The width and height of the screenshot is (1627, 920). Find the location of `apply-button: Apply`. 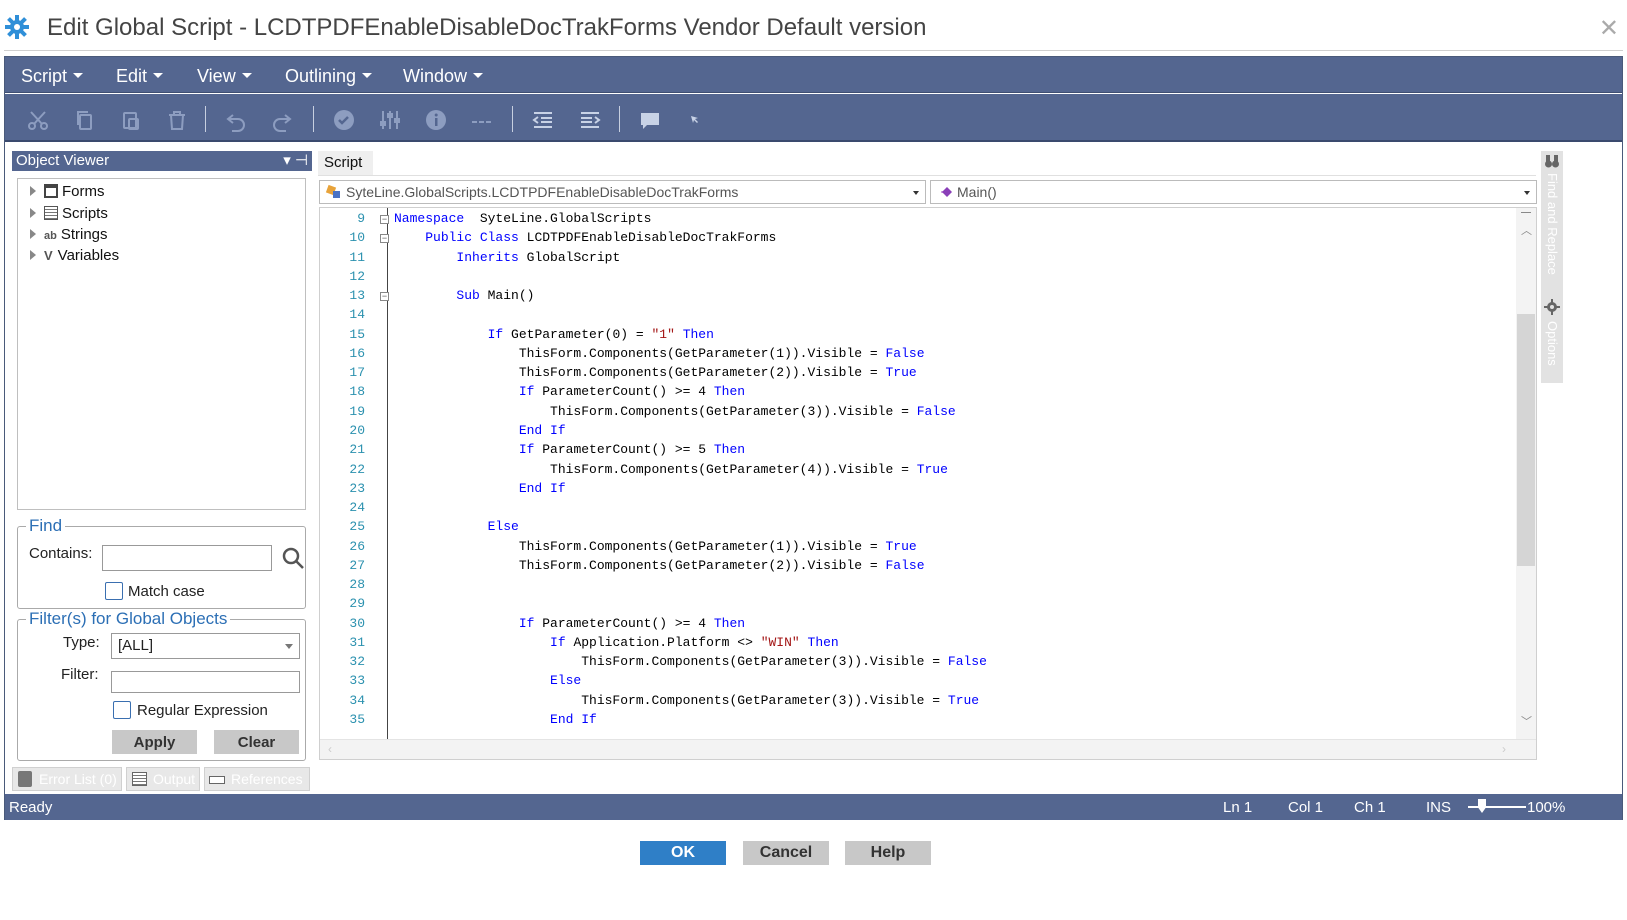

apply-button: Apply is located at coordinates (154, 742).